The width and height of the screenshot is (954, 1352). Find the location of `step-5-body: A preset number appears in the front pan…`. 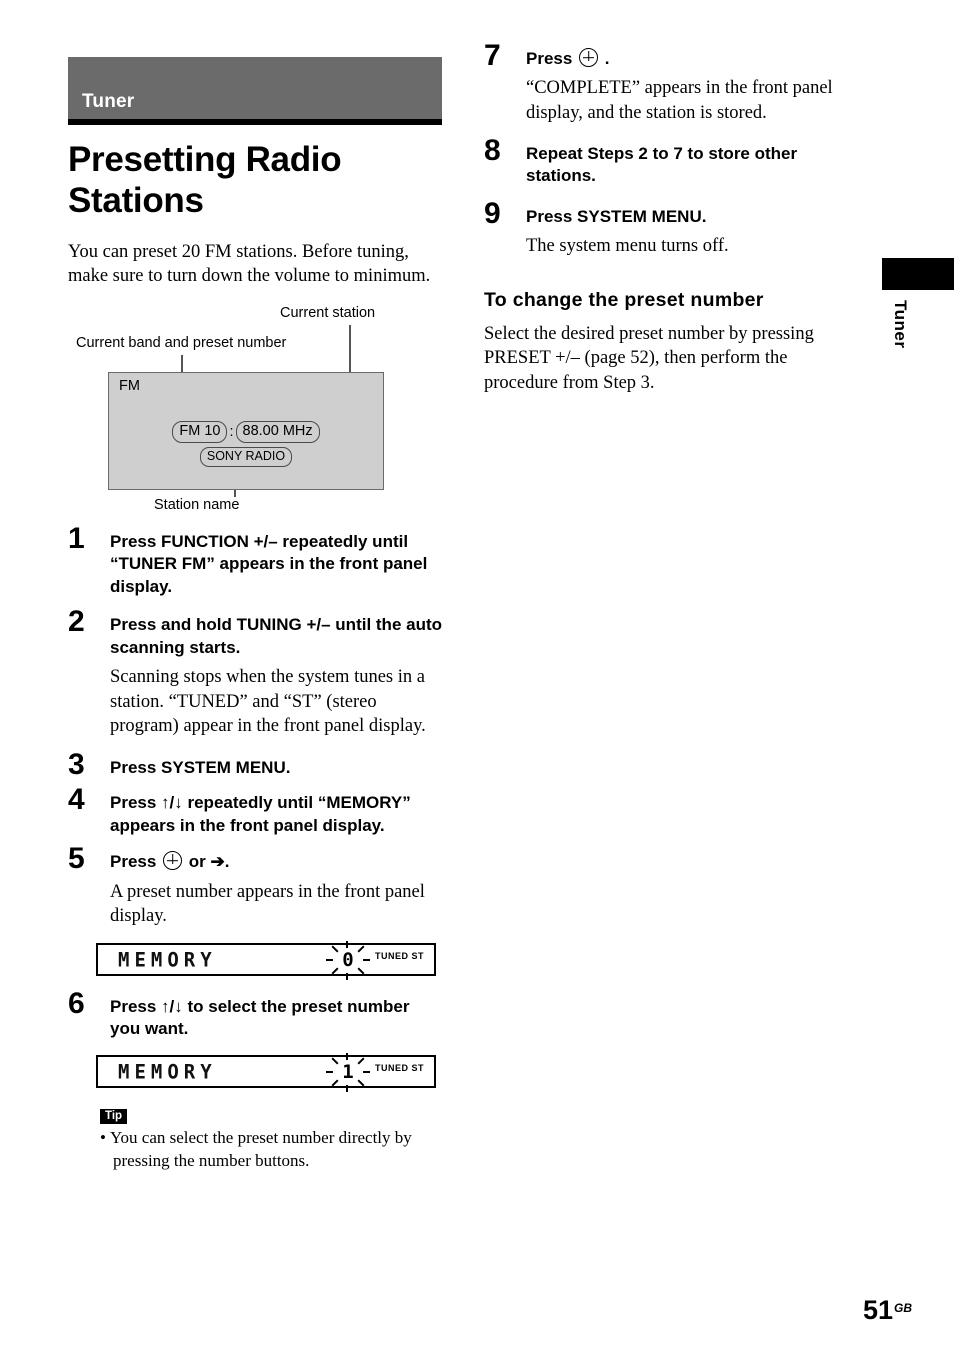

step-5-body: A preset number appears in the front pan… is located at coordinates (267, 904).